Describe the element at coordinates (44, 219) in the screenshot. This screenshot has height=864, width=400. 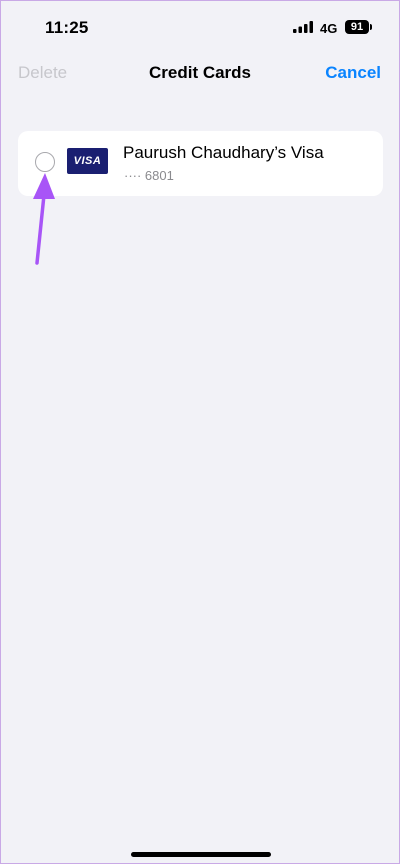
I see `annotation-arrow-icon` at that location.